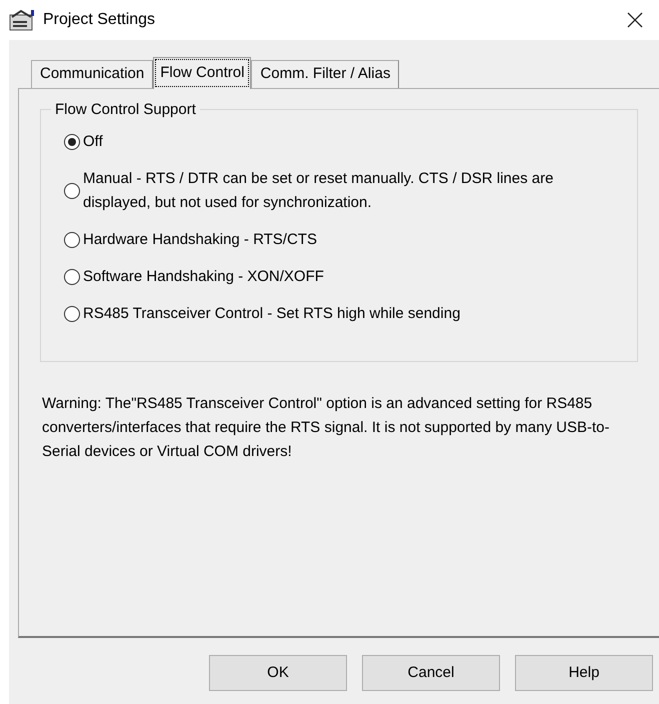 Image resolution: width=659 pixels, height=704 pixels. I want to click on tab: Communication, so click(92, 74).